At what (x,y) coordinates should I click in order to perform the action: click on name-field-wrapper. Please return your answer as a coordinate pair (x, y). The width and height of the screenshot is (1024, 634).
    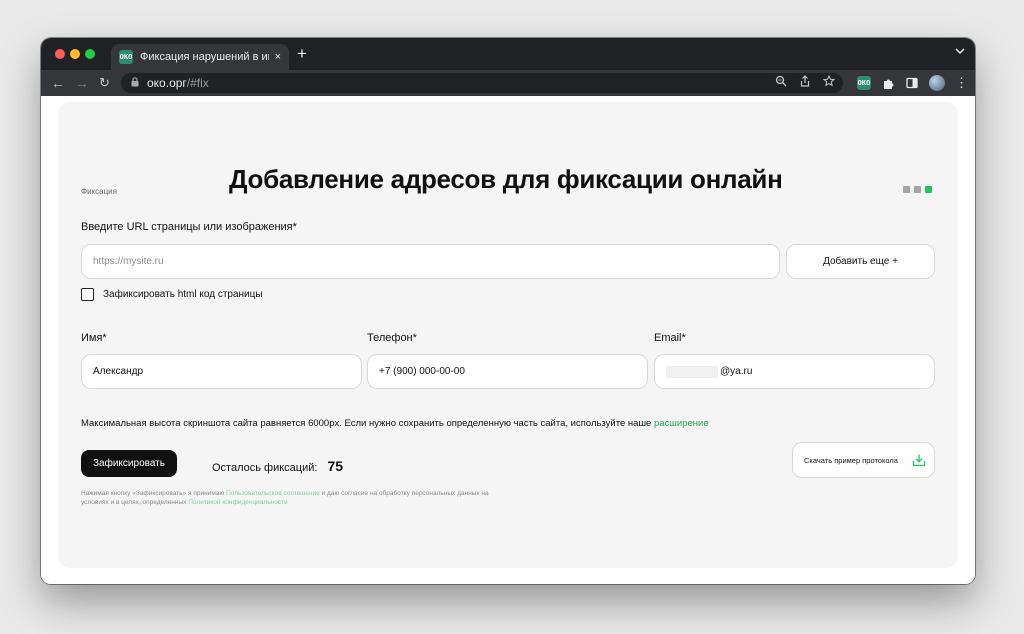
    Looking at the image, I should click on (221, 371).